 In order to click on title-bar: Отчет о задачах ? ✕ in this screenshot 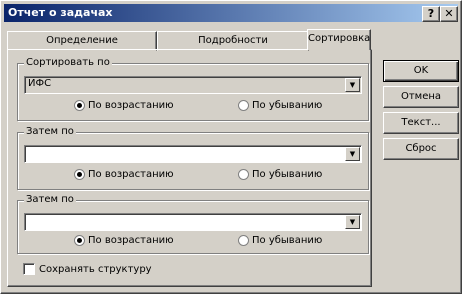, I will do `click(231, 13)`.